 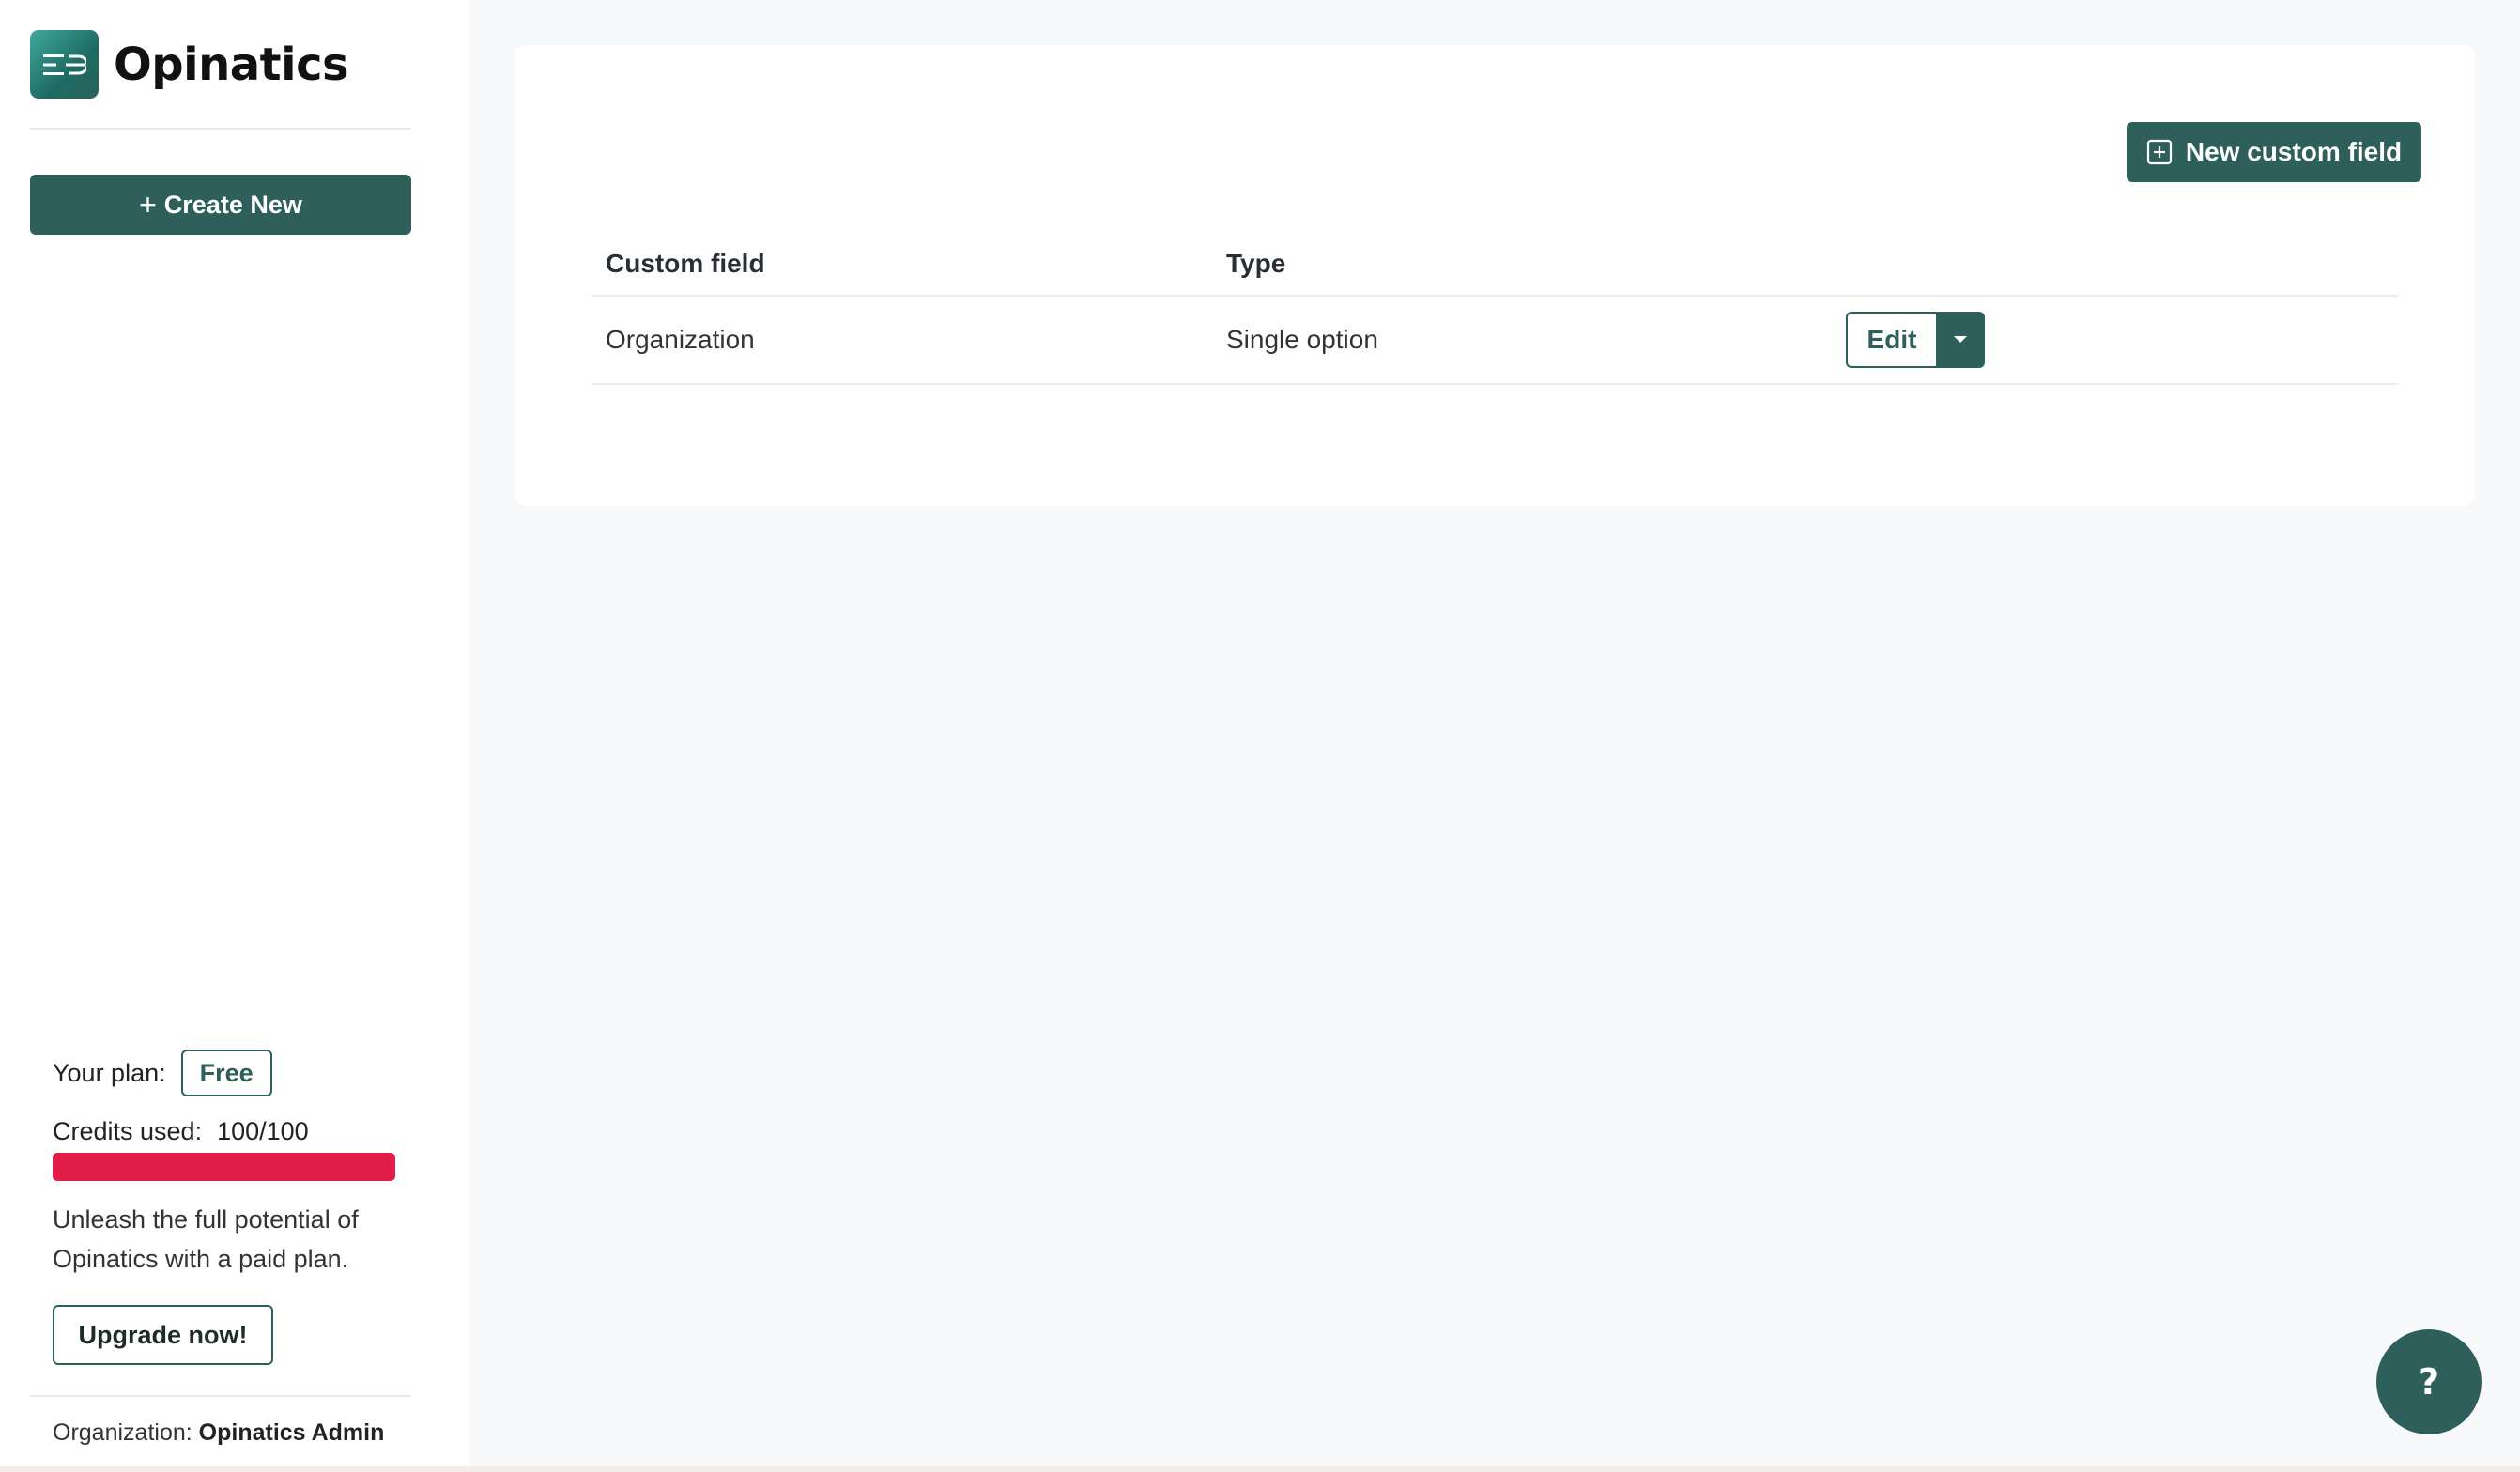 I want to click on brand: Opinatics, so click(x=189, y=64).